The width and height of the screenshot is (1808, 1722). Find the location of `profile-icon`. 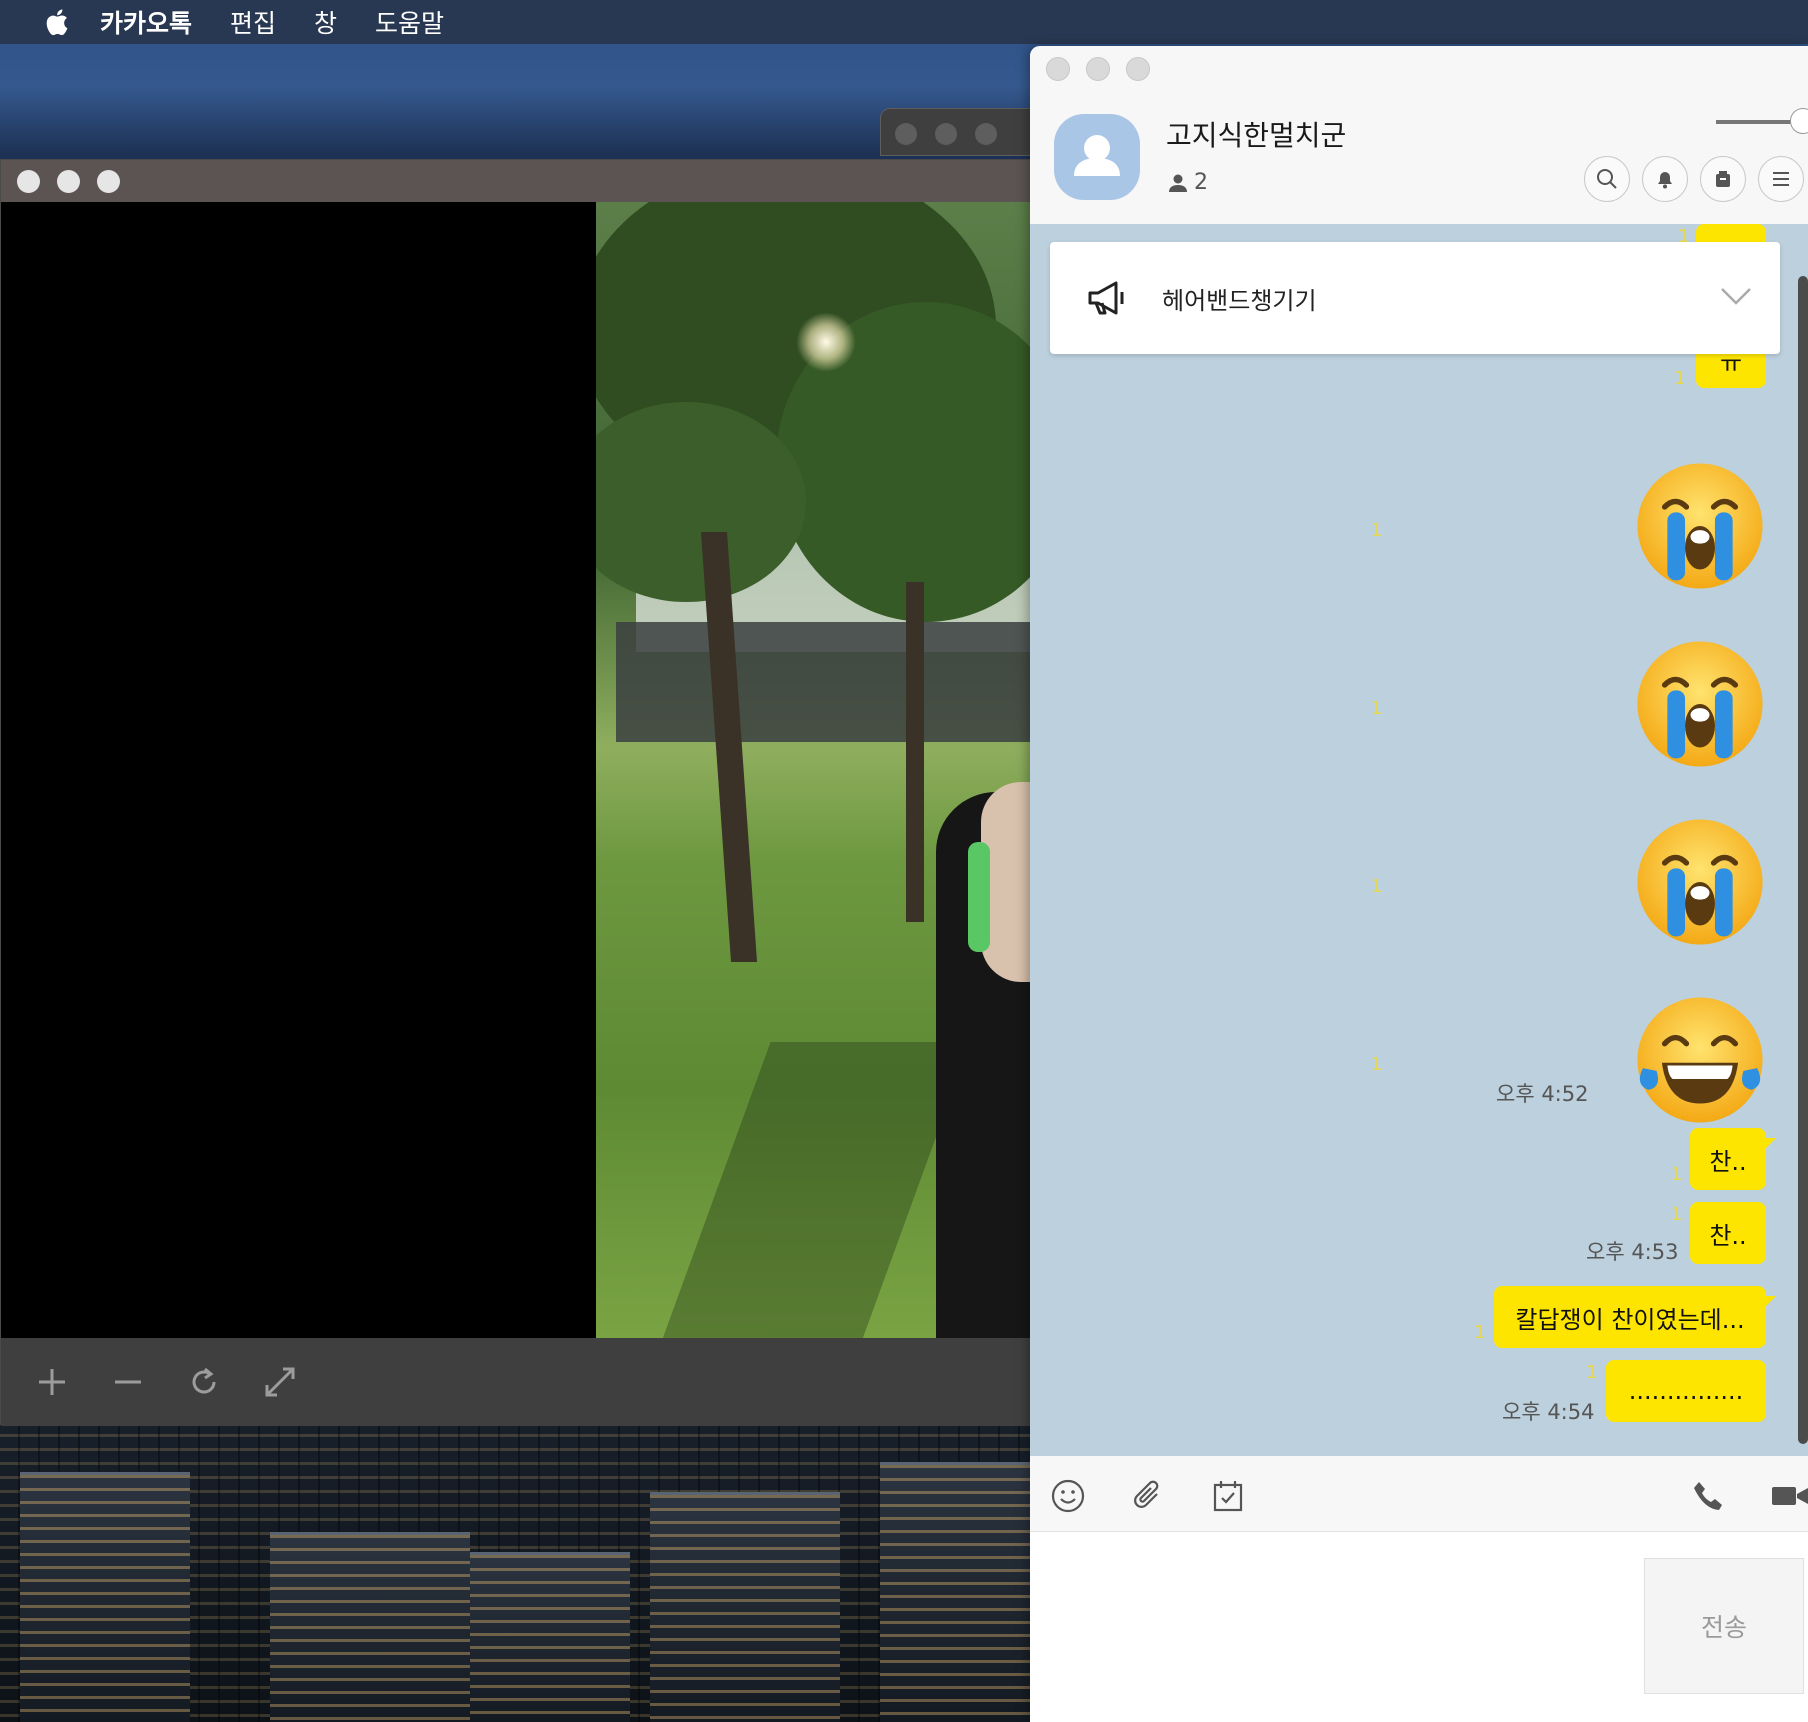

profile-icon is located at coordinates (1097, 155).